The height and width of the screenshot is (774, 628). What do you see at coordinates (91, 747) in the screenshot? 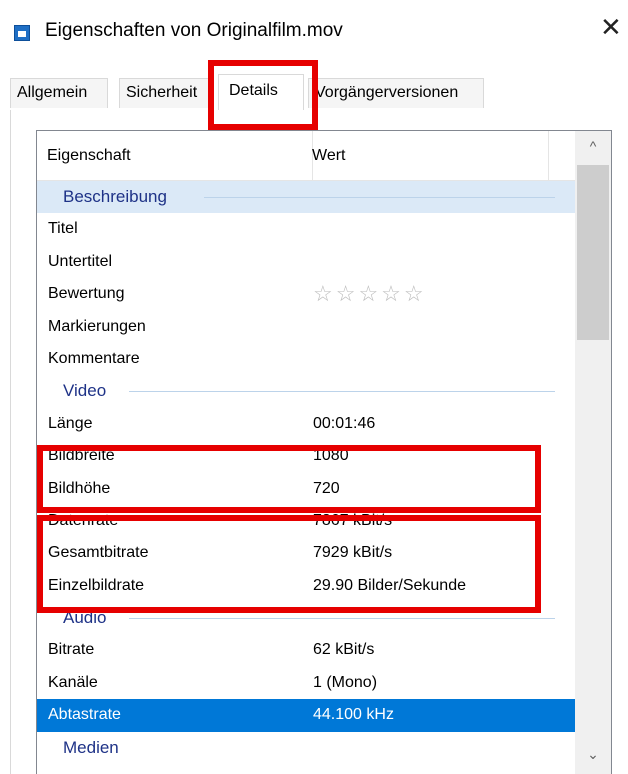
I see `group-label: Medien` at bounding box center [91, 747].